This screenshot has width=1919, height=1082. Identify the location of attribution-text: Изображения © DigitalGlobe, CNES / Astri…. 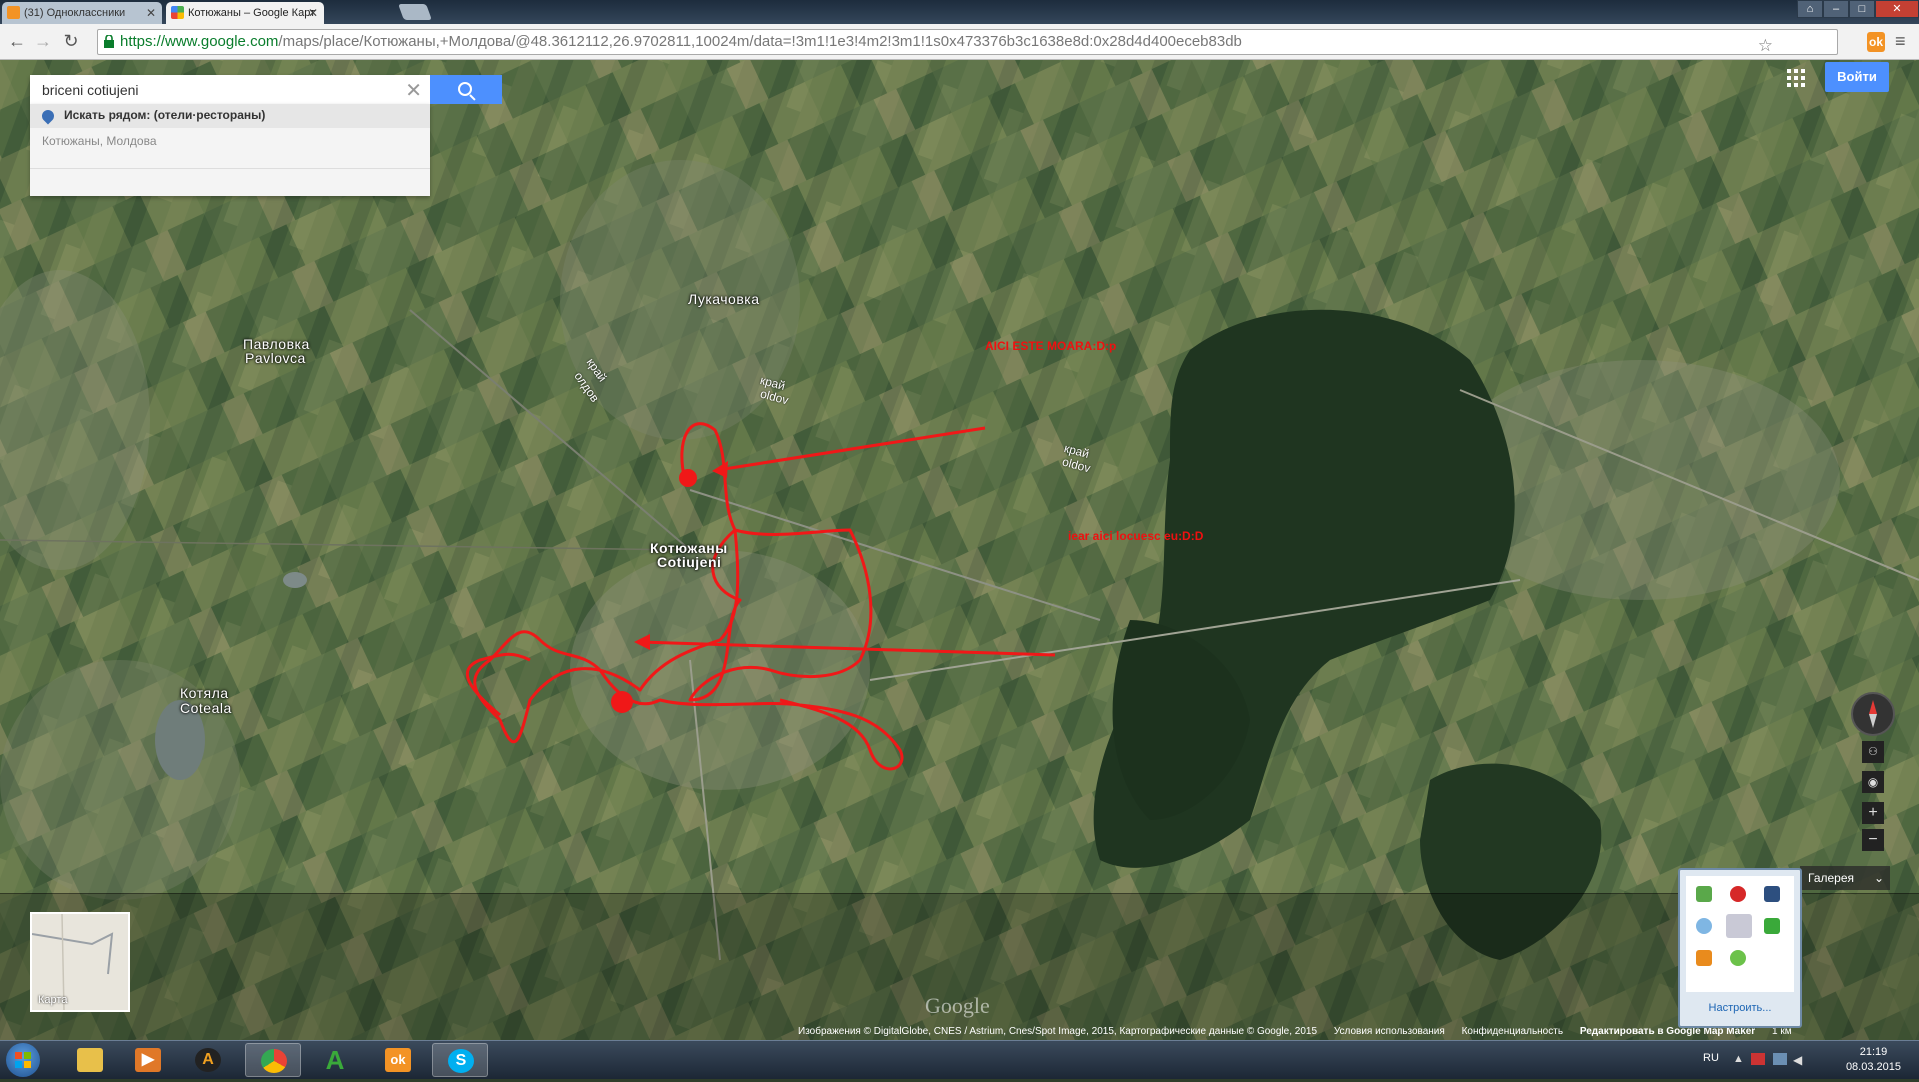
(1058, 1031).